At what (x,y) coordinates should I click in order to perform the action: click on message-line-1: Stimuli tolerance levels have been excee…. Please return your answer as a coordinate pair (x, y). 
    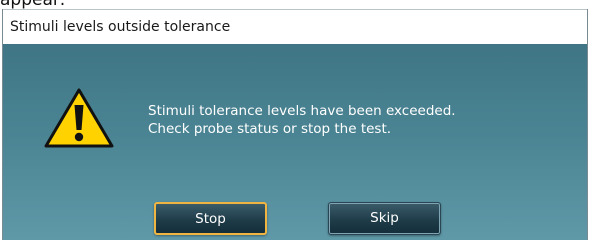
    Looking at the image, I should click on (302, 111).